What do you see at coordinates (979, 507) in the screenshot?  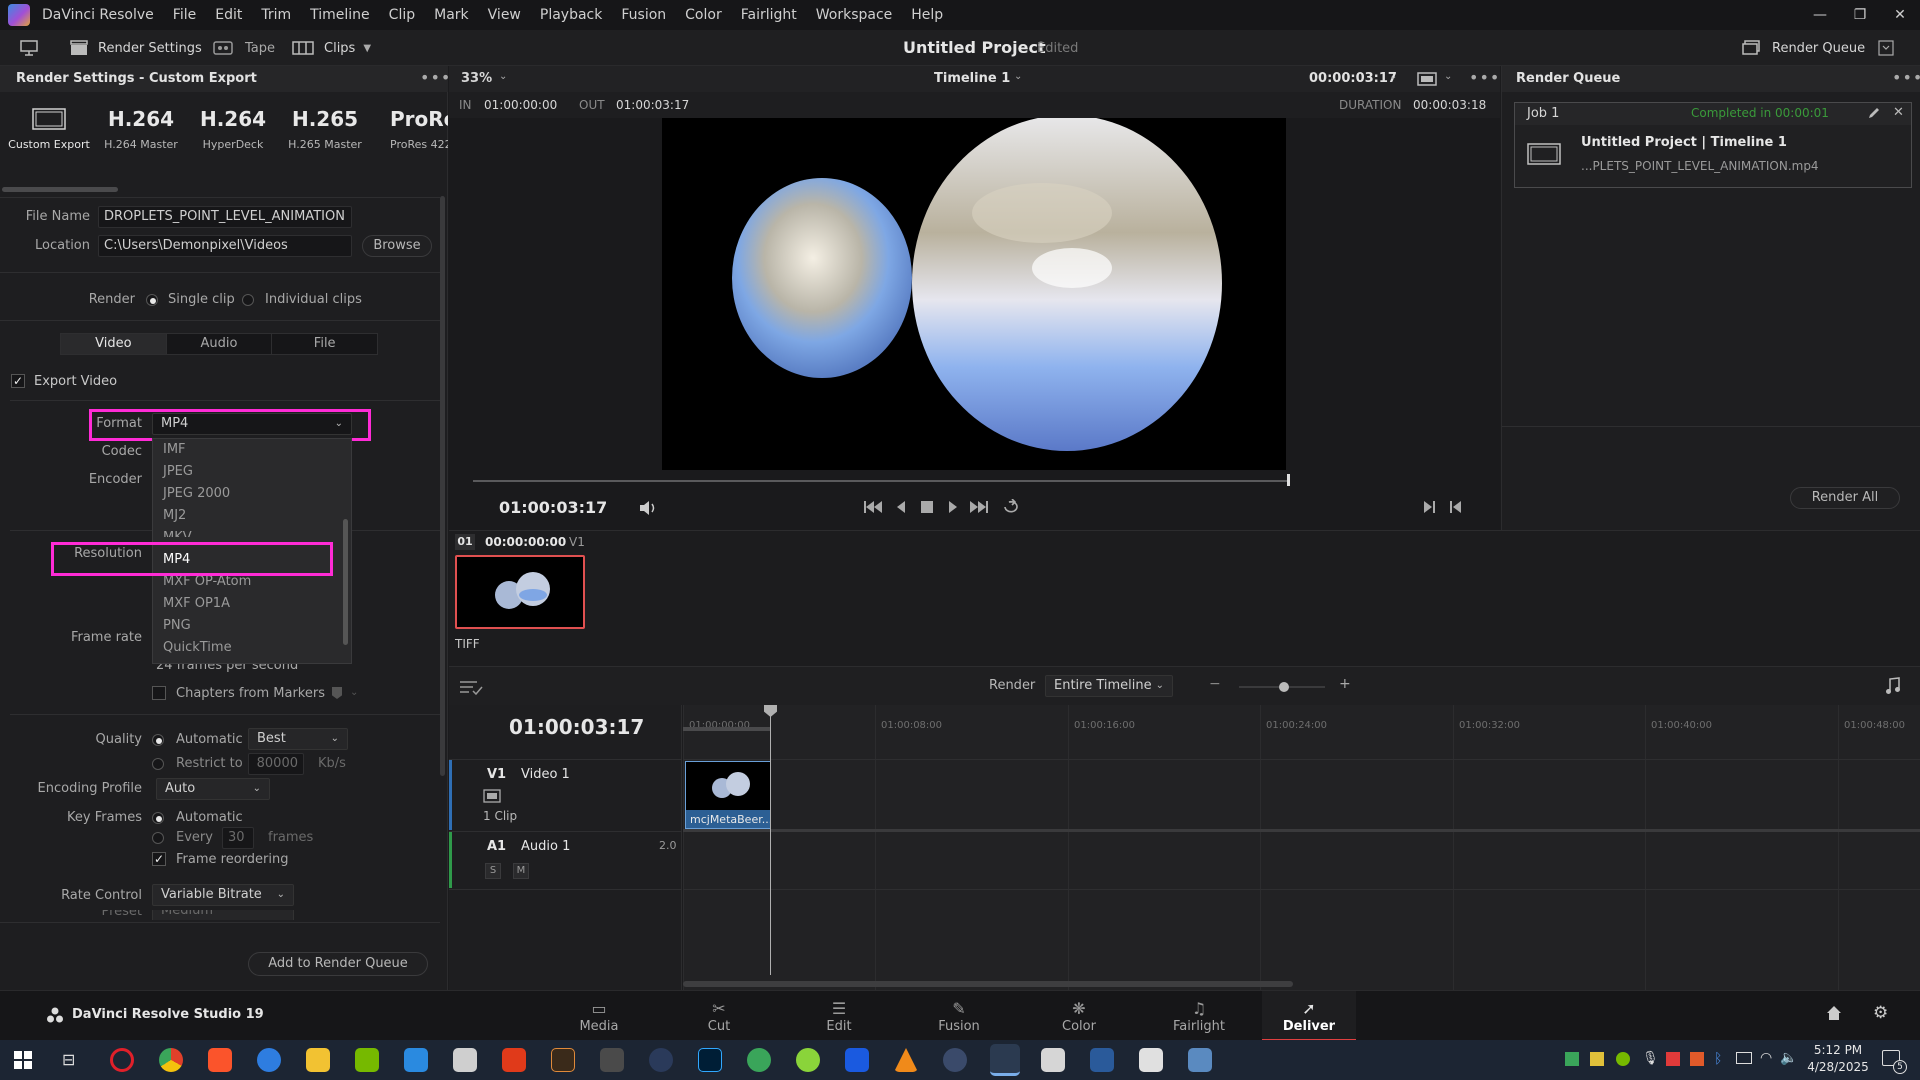 I see `jump-to-end-icon` at bounding box center [979, 507].